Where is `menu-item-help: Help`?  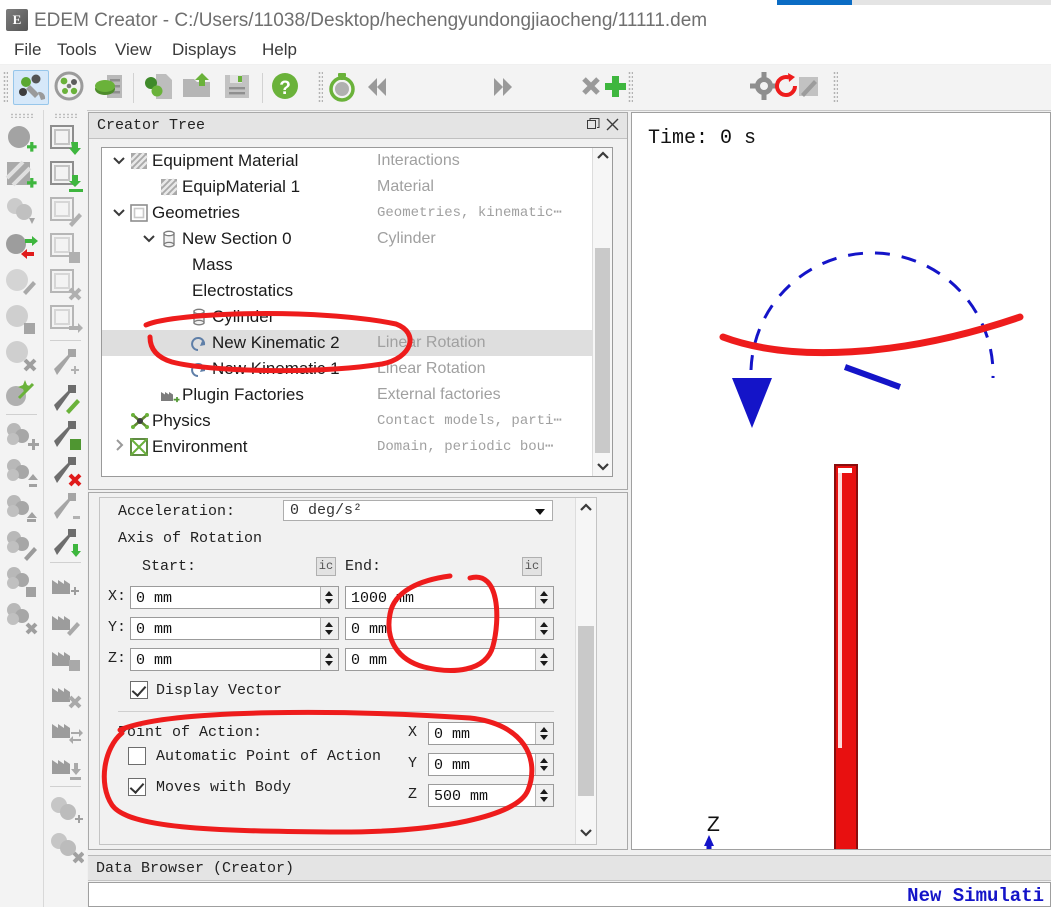
menu-item-help: Help is located at coordinates (279, 50).